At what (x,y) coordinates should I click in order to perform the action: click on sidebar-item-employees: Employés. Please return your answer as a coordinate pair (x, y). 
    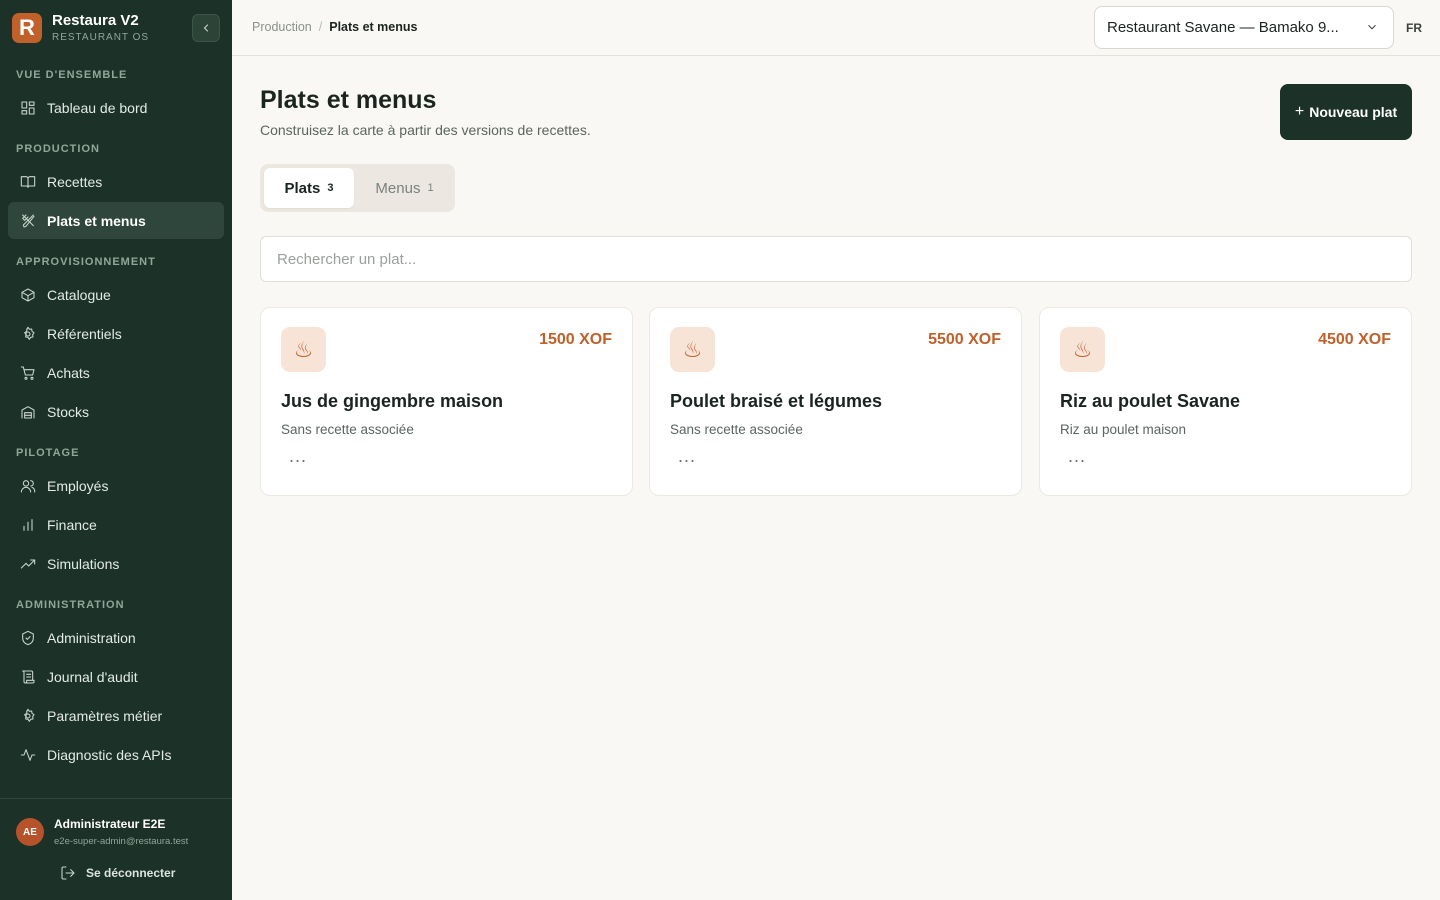
    Looking at the image, I should click on (116, 485).